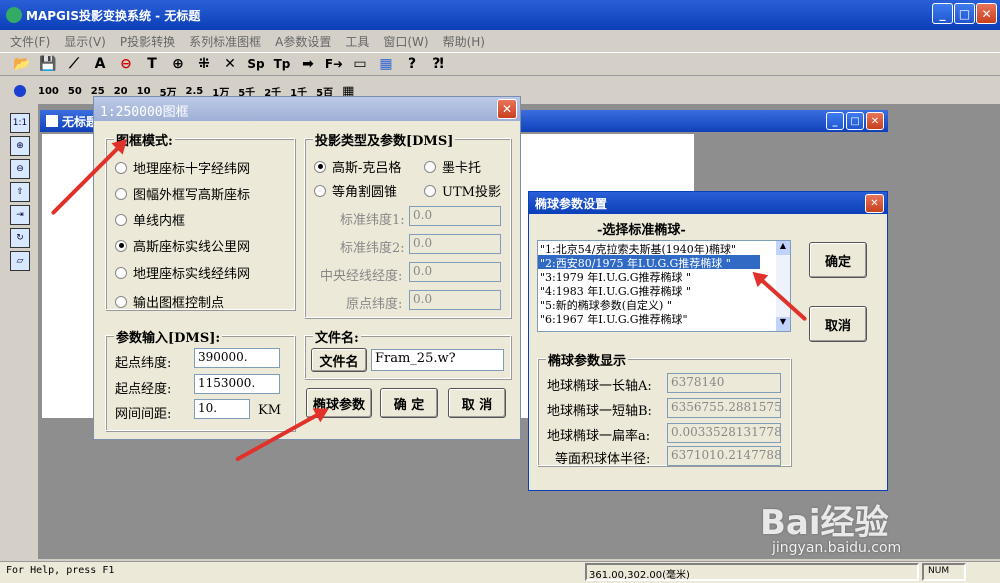  I want to click on std-lat2-field: 0.0, so click(455, 244).